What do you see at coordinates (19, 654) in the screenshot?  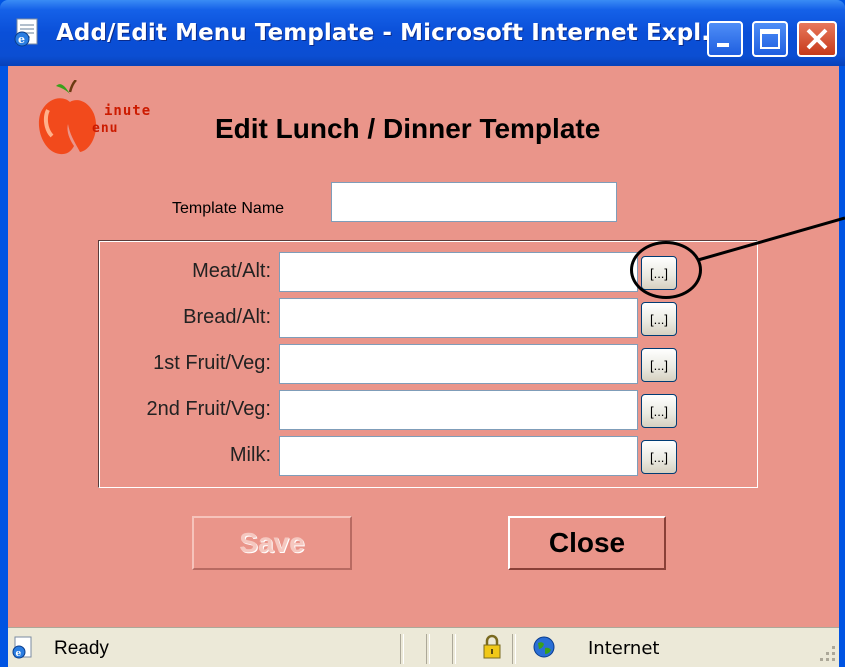 I see `svg-text: e` at bounding box center [19, 654].